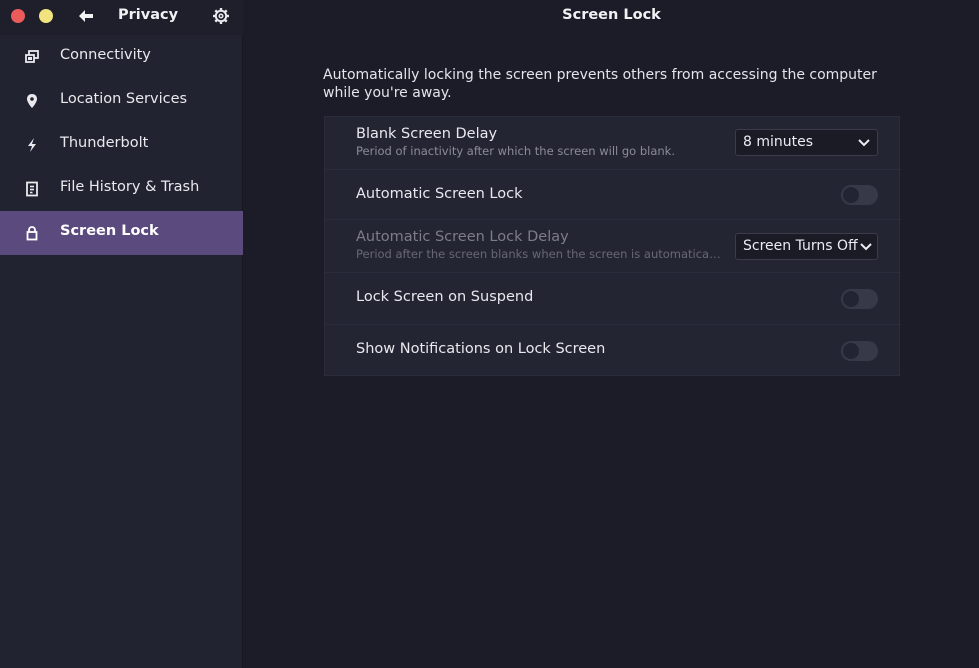 This screenshot has height=668, width=979. I want to click on setting-title: Automatic Screen Lock, so click(439, 194).